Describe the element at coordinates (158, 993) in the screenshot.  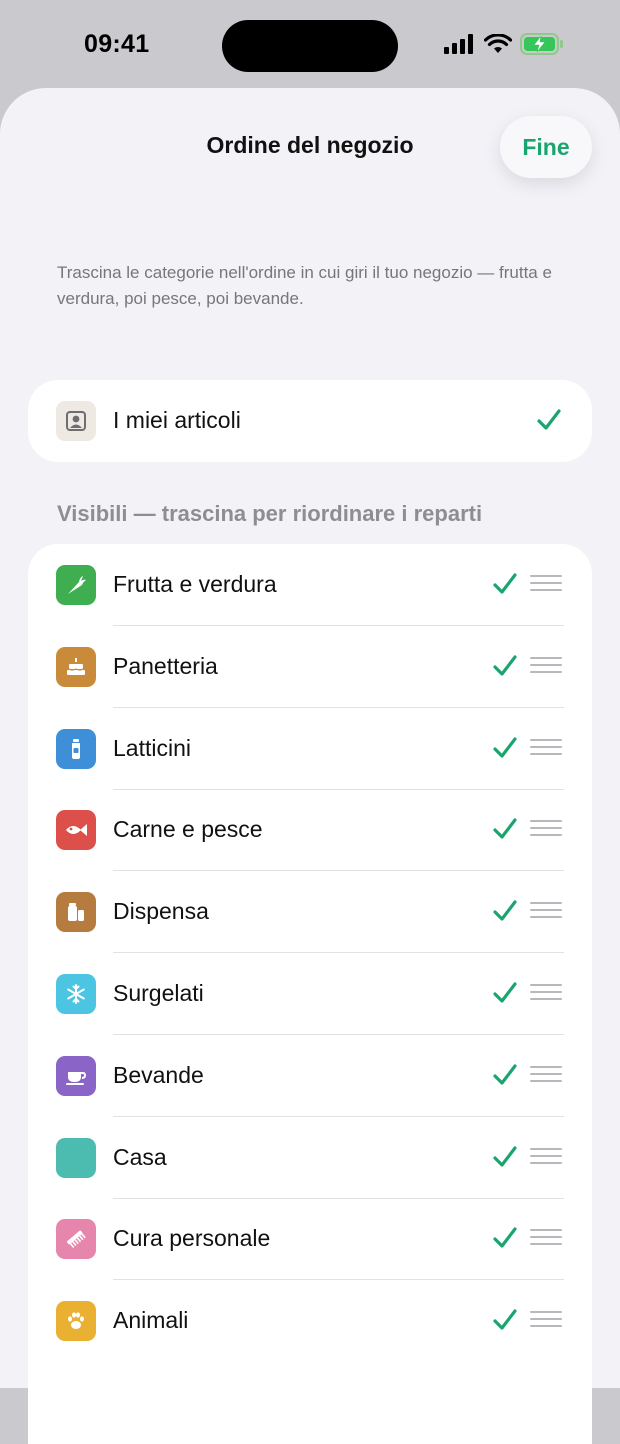
I see `category-label: Surgelati` at that location.